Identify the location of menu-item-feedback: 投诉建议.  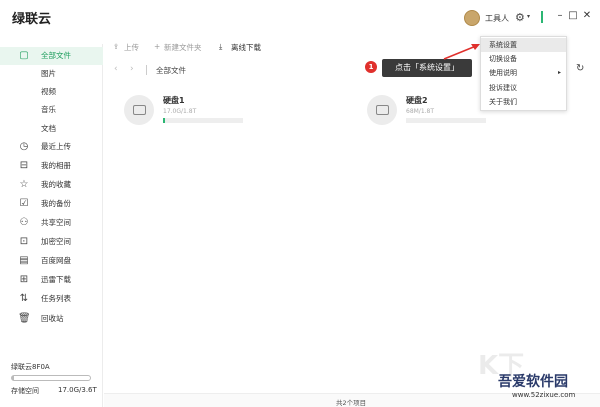
(523, 88).